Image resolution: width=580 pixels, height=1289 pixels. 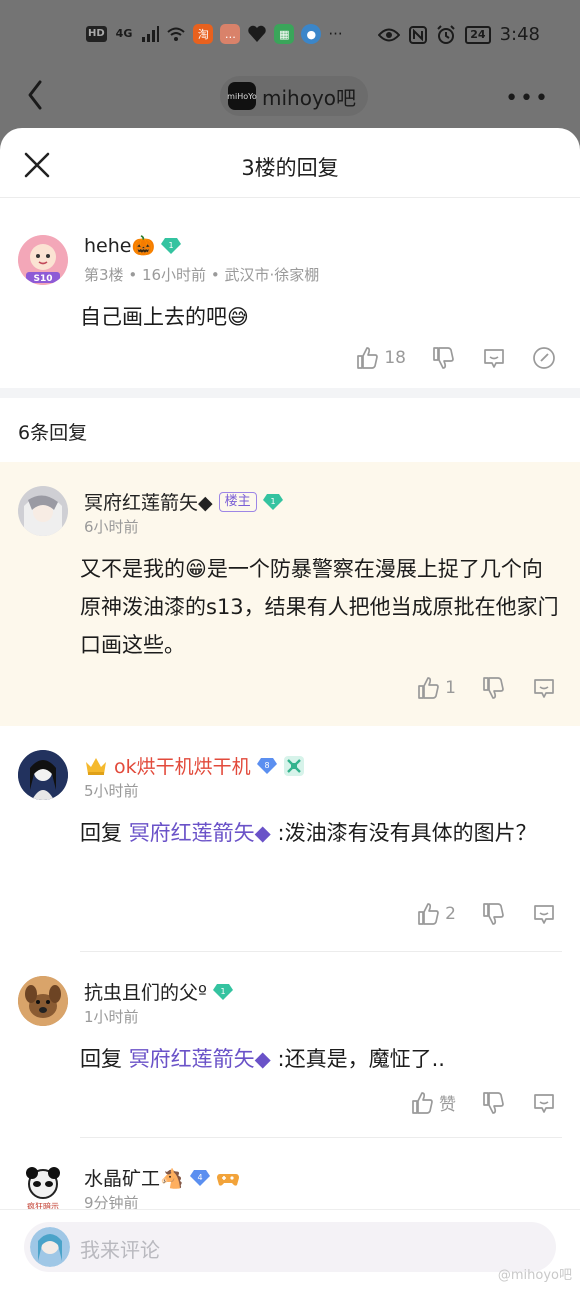 What do you see at coordinates (134, 1177) in the screenshot?
I see `reply-username: 水晶矿工🐴` at bounding box center [134, 1177].